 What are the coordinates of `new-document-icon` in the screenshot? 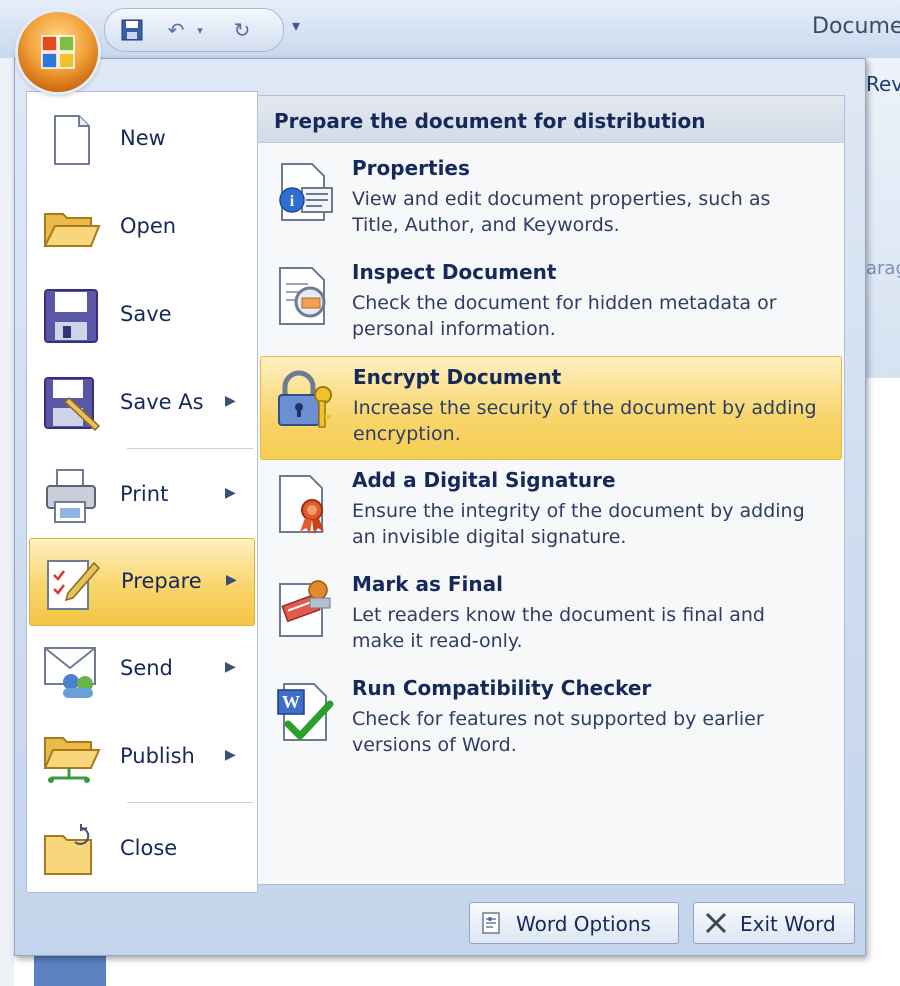 It's located at (72, 140).